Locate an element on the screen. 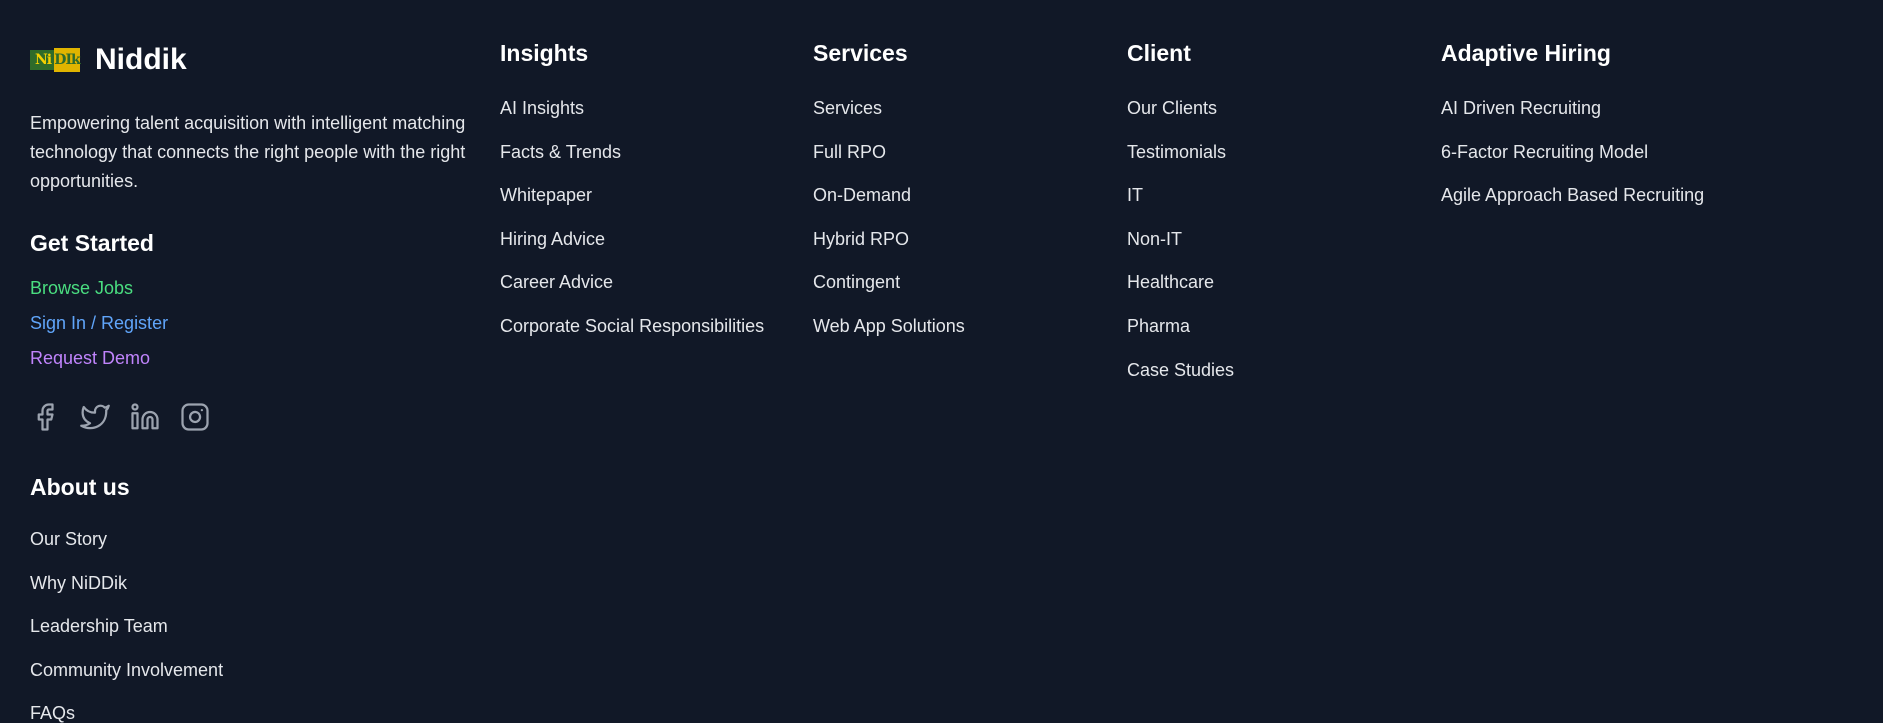  our-story-link: Our Story is located at coordinates (265, 540).